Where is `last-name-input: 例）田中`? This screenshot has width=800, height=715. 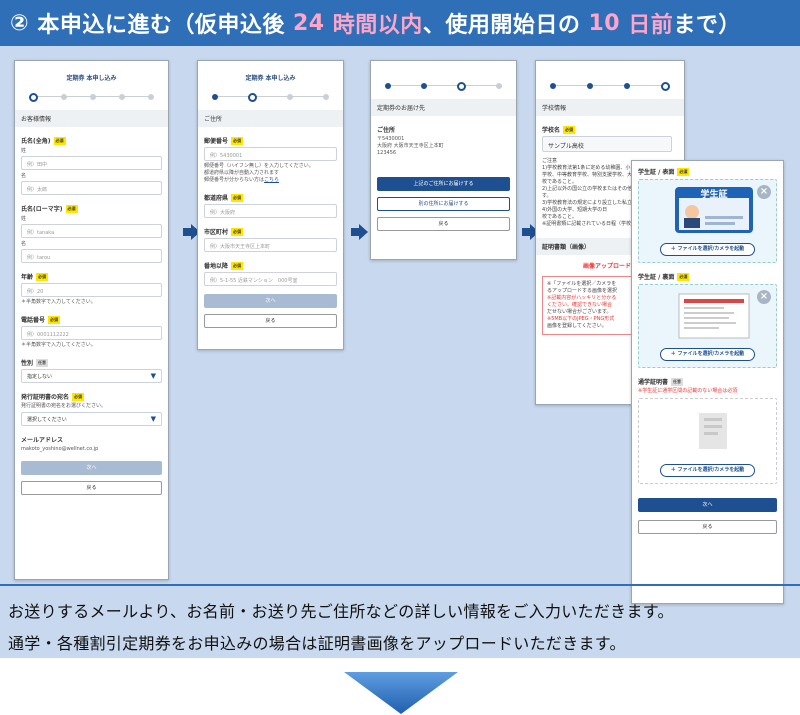
last-name-input: 例）田中 is located at coordinates (91, 163).